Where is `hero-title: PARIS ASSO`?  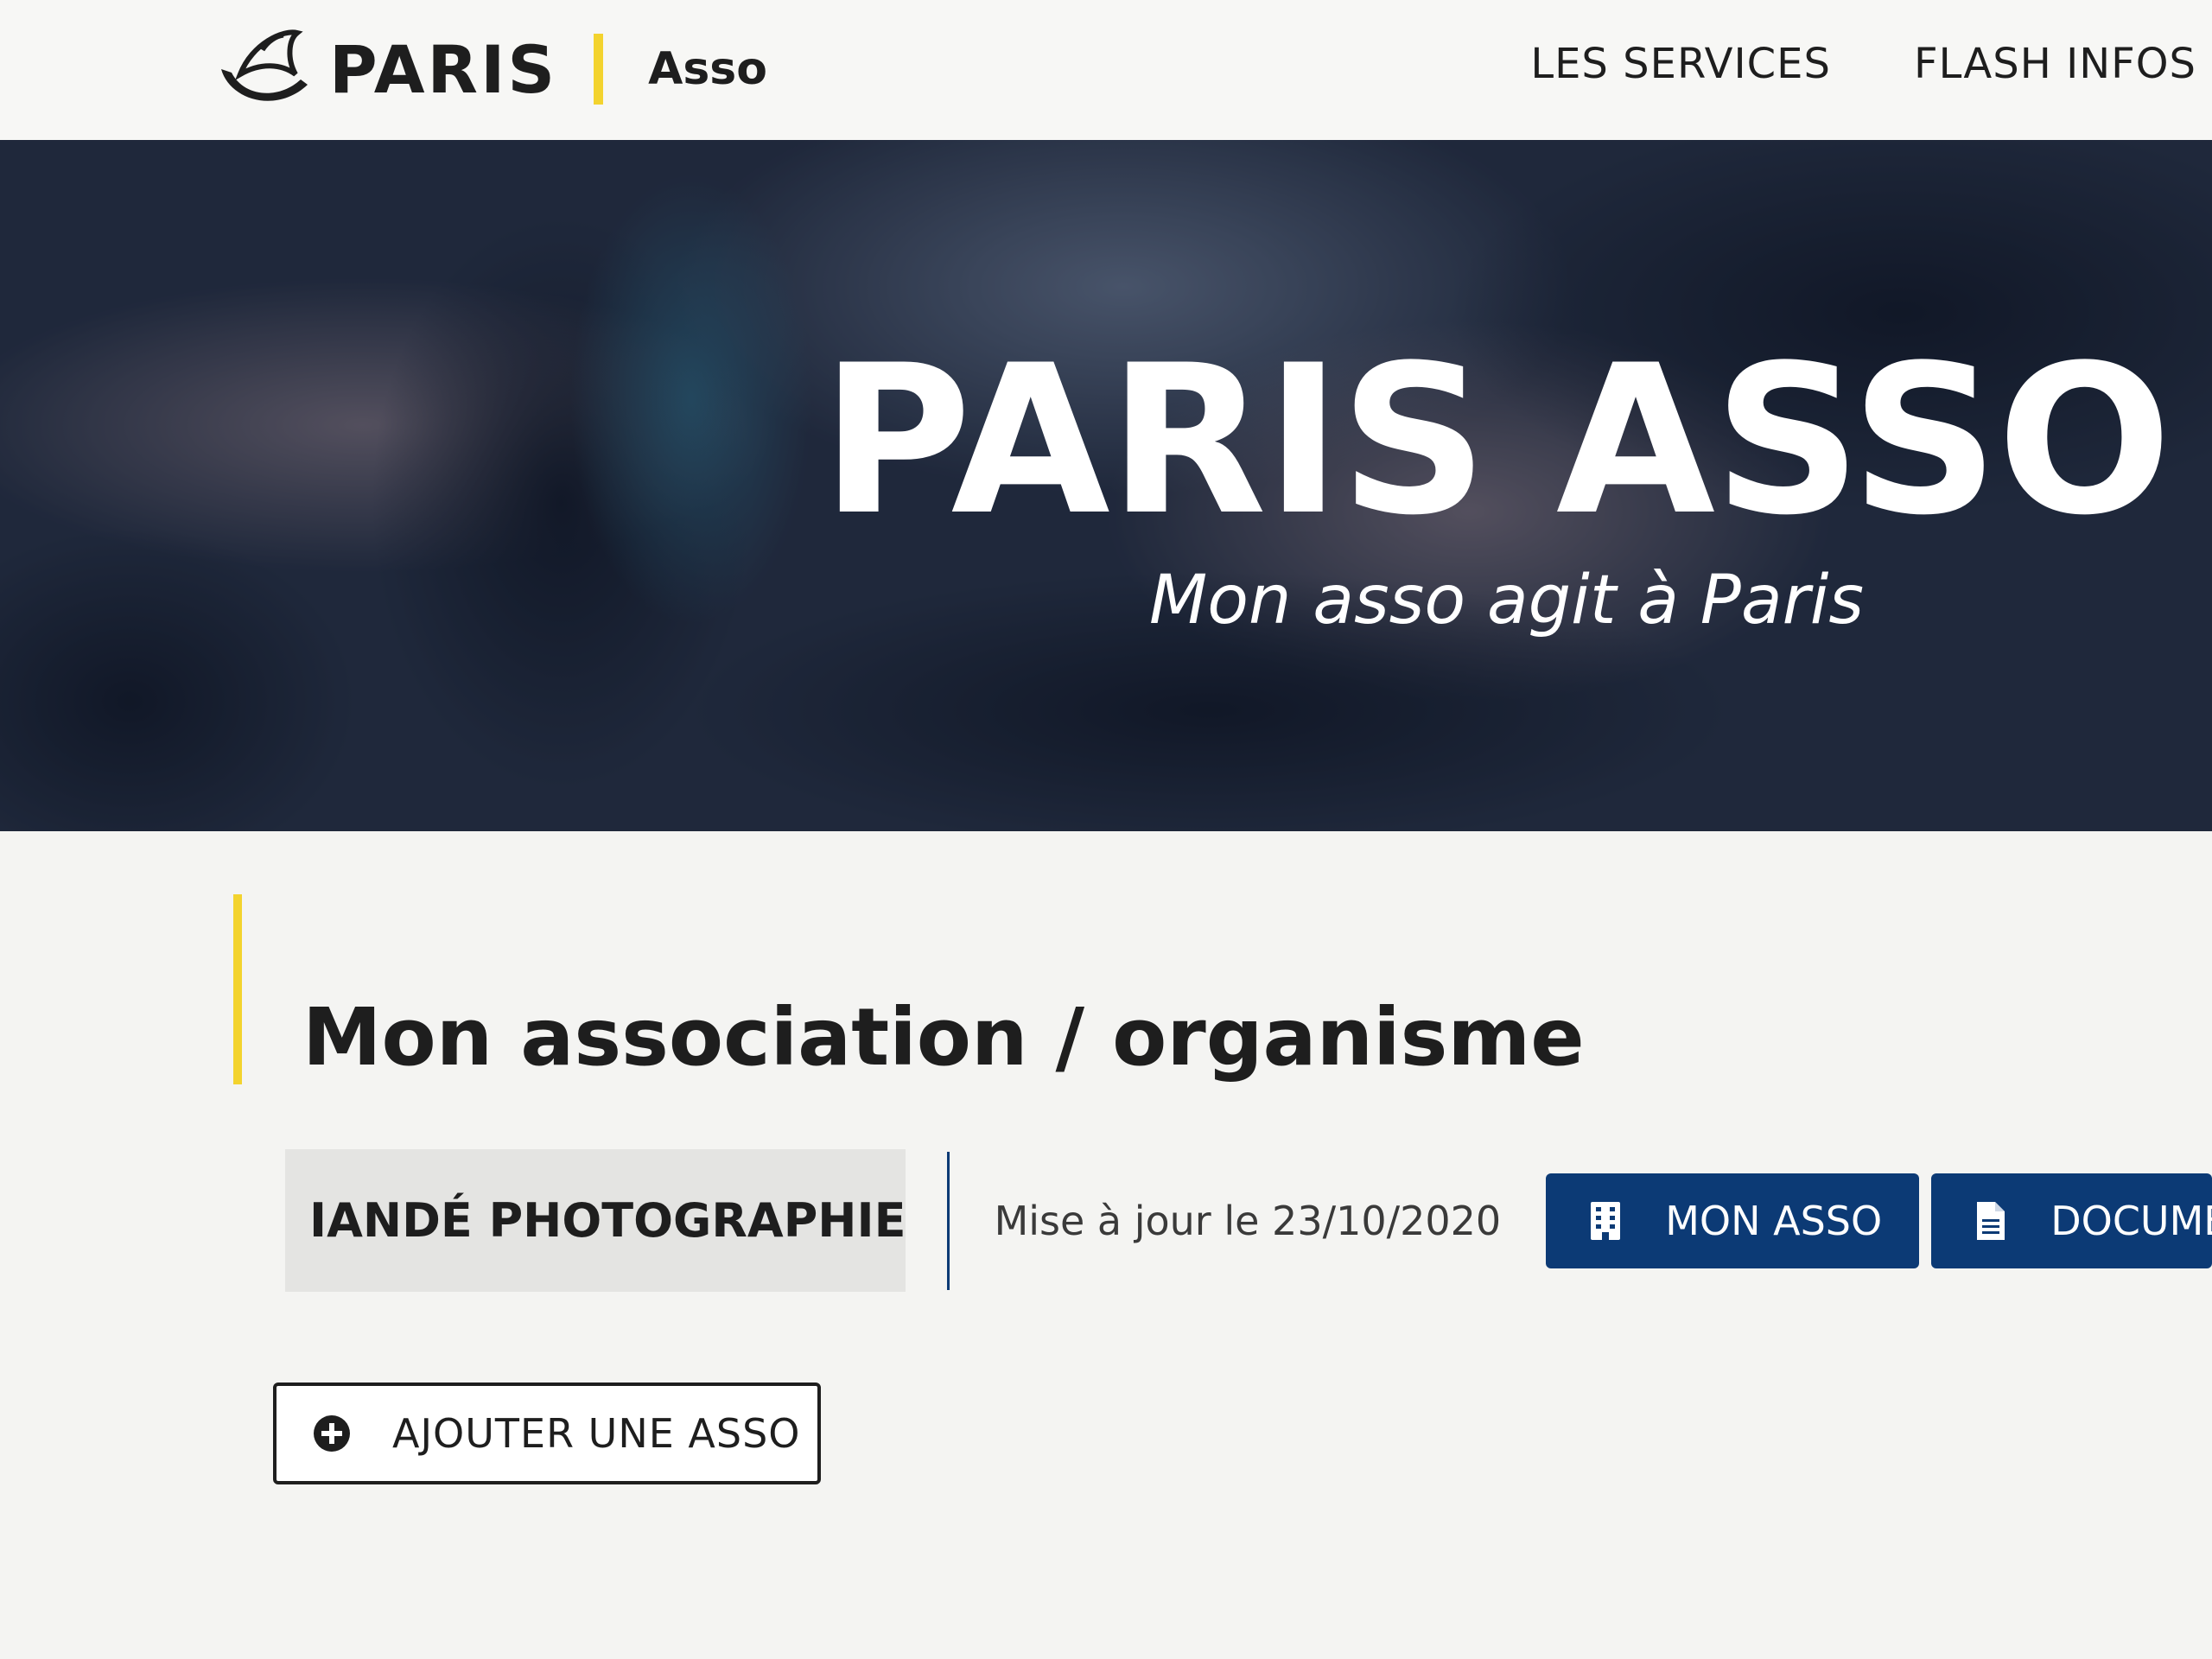 hero-title: PARIS ASSO is located at coordinates (1496, 441).